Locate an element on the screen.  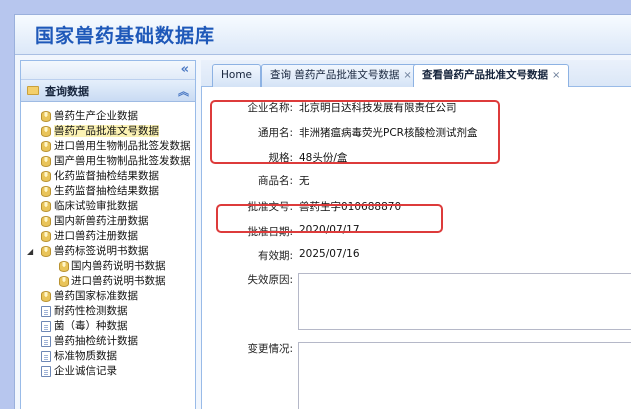
tab: 查询 兽药产品批准文号数据 × is located at coordinates (341, 75).